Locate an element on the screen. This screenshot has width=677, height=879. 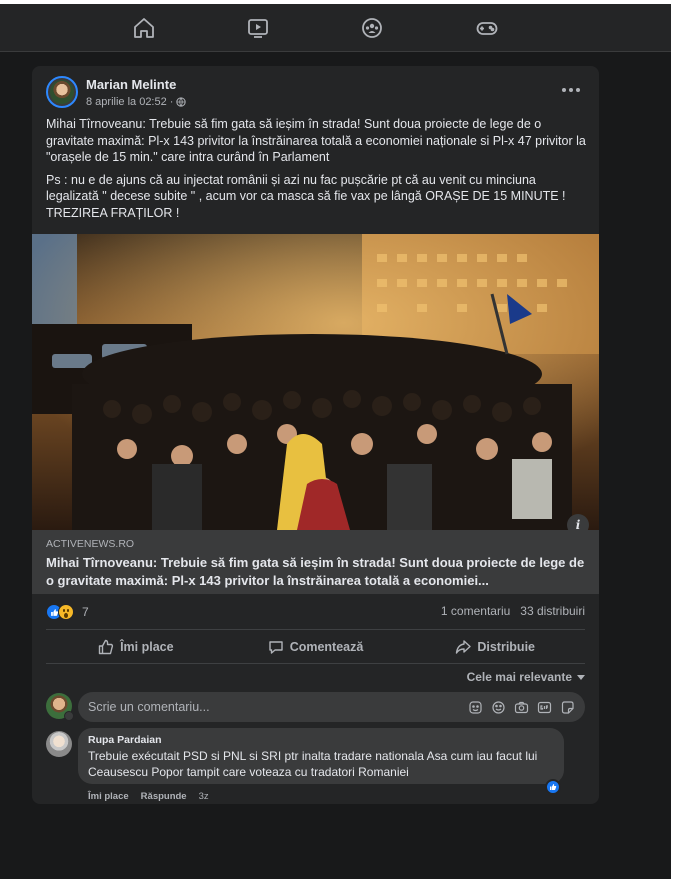
top-navigation is located at coordinates (335, 28).